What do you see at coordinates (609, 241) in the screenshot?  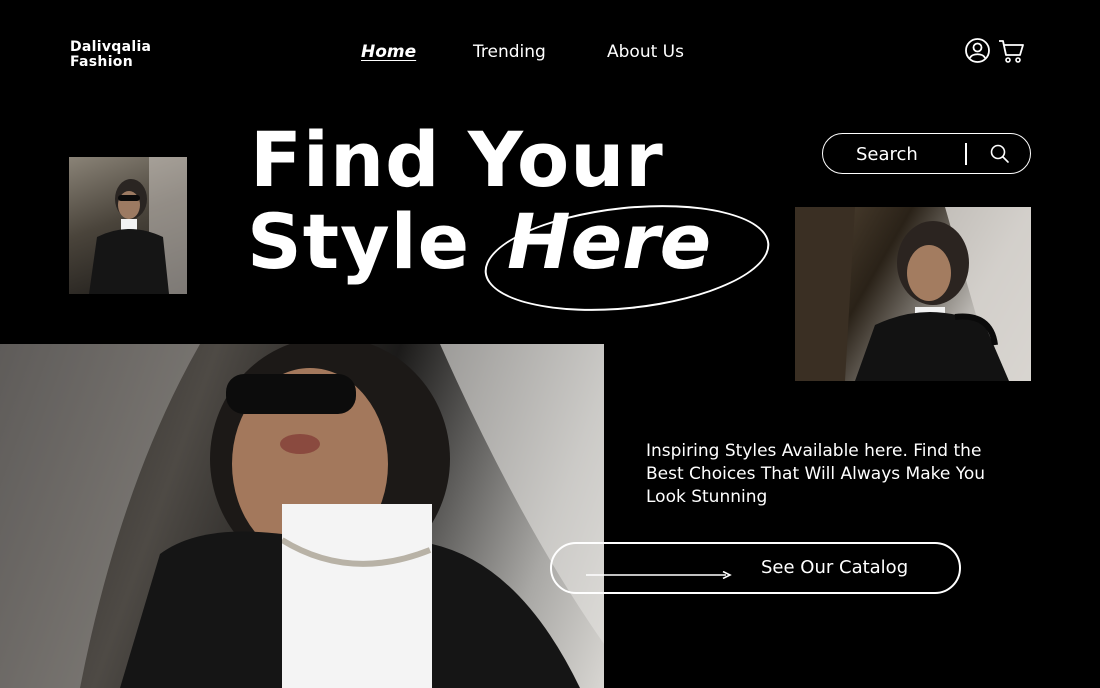 I see `hero-title-emphasis: Here` at bounding box center [609, 241].